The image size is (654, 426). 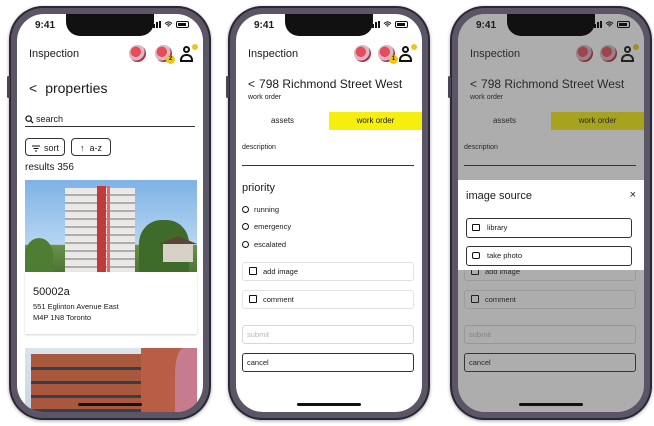 I want to click on radio-escalated: escalated, so click(x=264, y=244).